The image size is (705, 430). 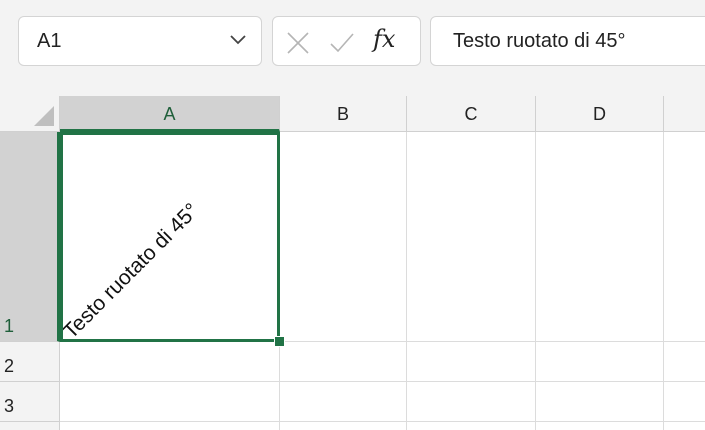 I want to click on column-header-b: B, so click(x=343, y=114).